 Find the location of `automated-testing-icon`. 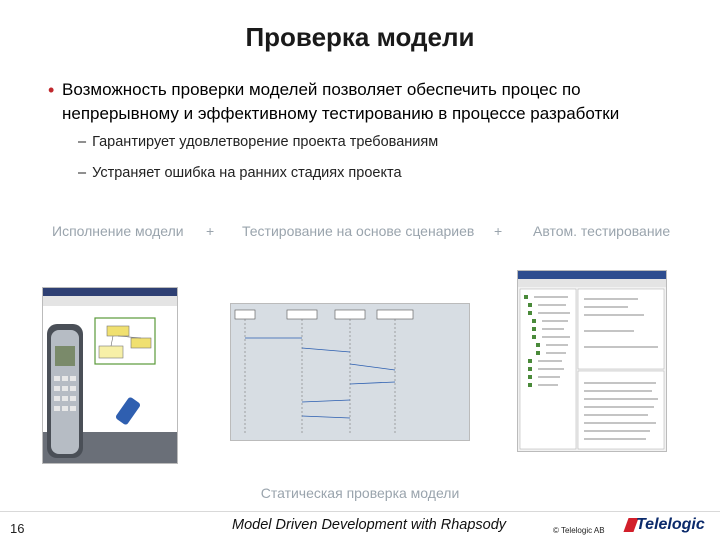

automated-testing-icon is located at coordinates (592, 360).